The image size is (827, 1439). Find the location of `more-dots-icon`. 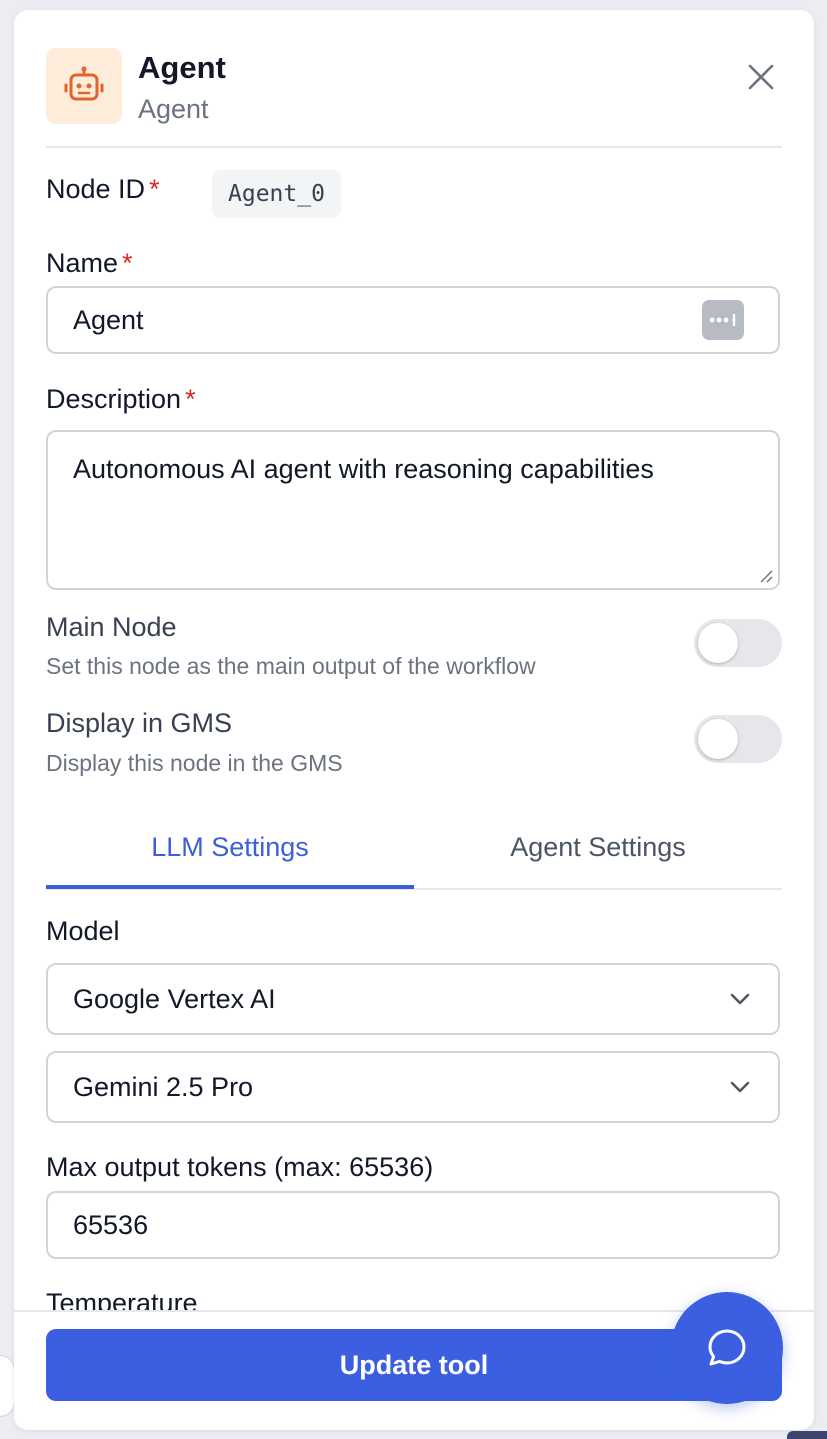

more-dots-icon is located at coordinates (722, 320).